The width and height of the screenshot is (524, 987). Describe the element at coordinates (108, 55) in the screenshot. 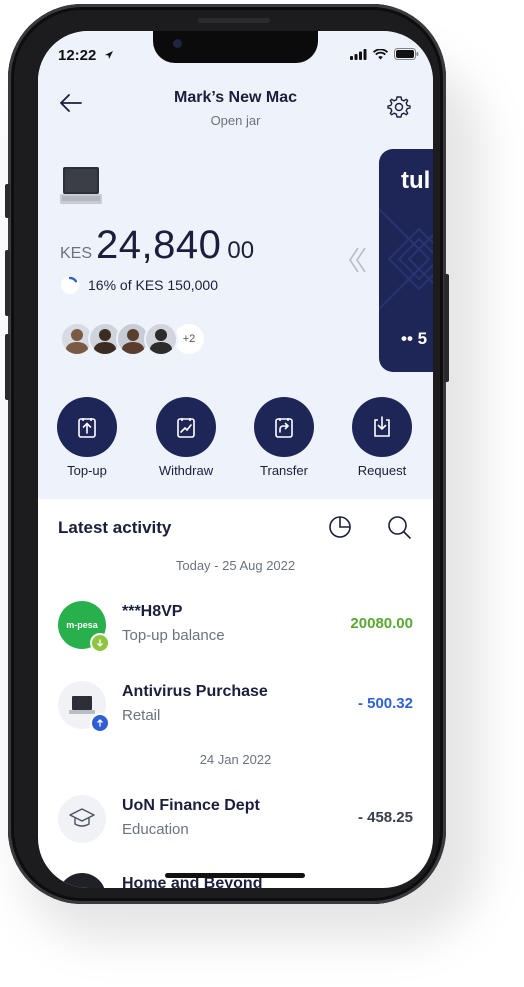

I see `location-arrow-icon` at that location.